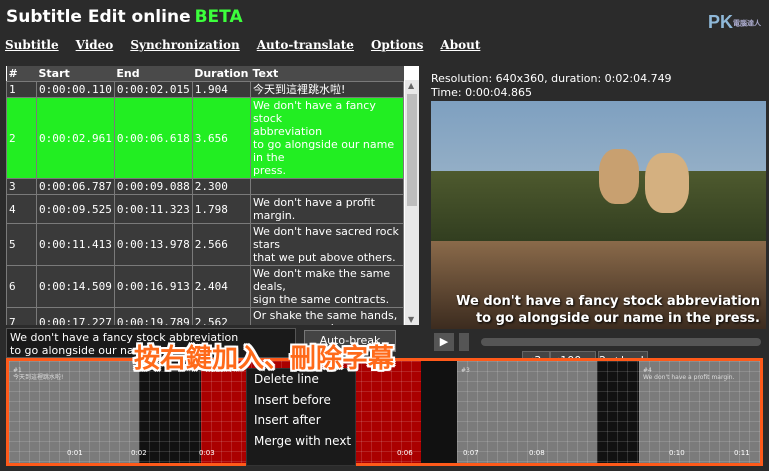 This screenshot has width=769, height=471. What do you see at coordinates (699, 412) in the screenshot?
I see `waveform-segment-4: #4 We don't have a profit margin.` at bounding box center [699, 412].